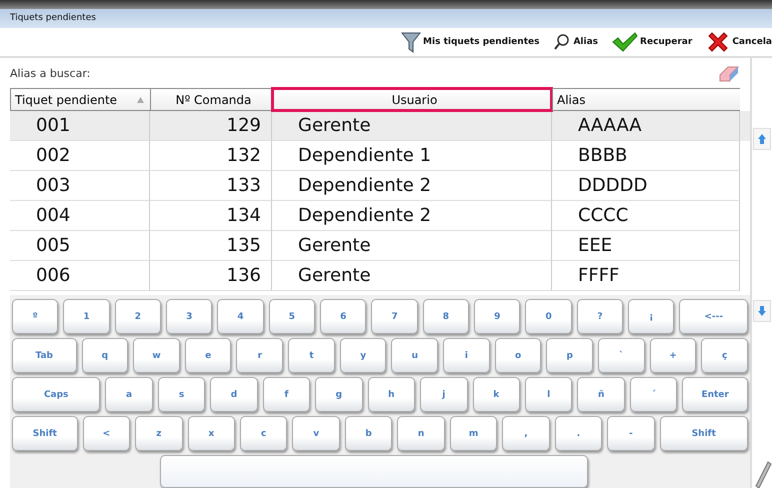 The height and width of the screenshot is (488, 772). I want to click on keyboard-key: e, so click(208, 355).